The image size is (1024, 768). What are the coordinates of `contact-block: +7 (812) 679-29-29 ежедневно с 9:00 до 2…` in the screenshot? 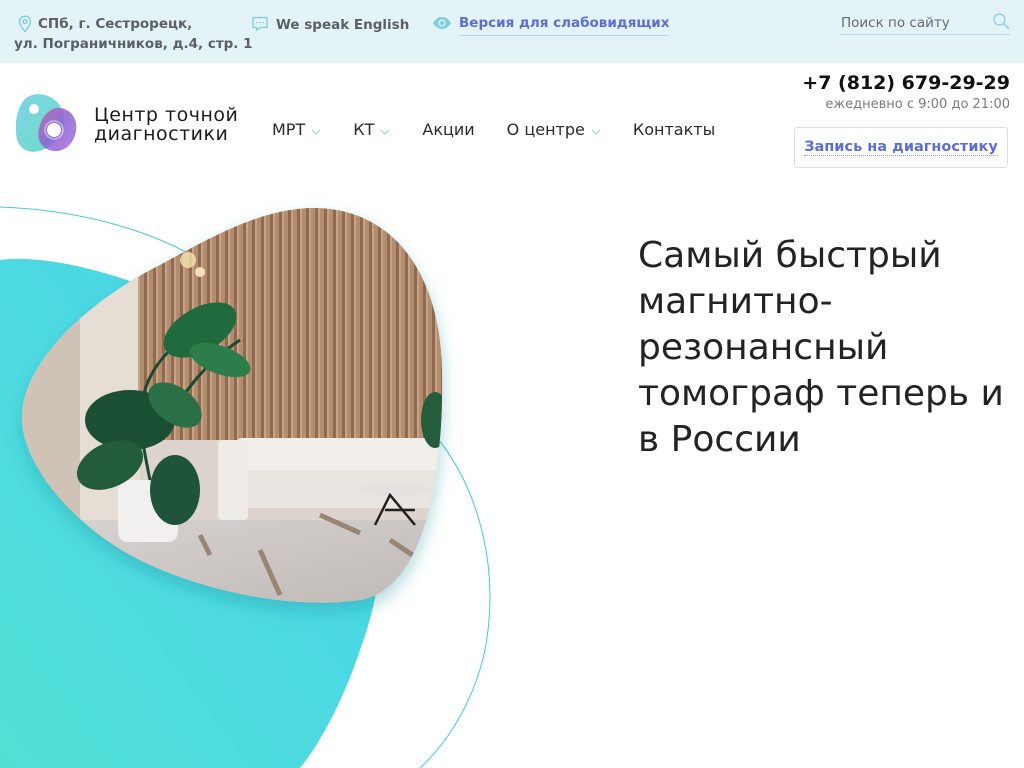 It's located at (906, 92).